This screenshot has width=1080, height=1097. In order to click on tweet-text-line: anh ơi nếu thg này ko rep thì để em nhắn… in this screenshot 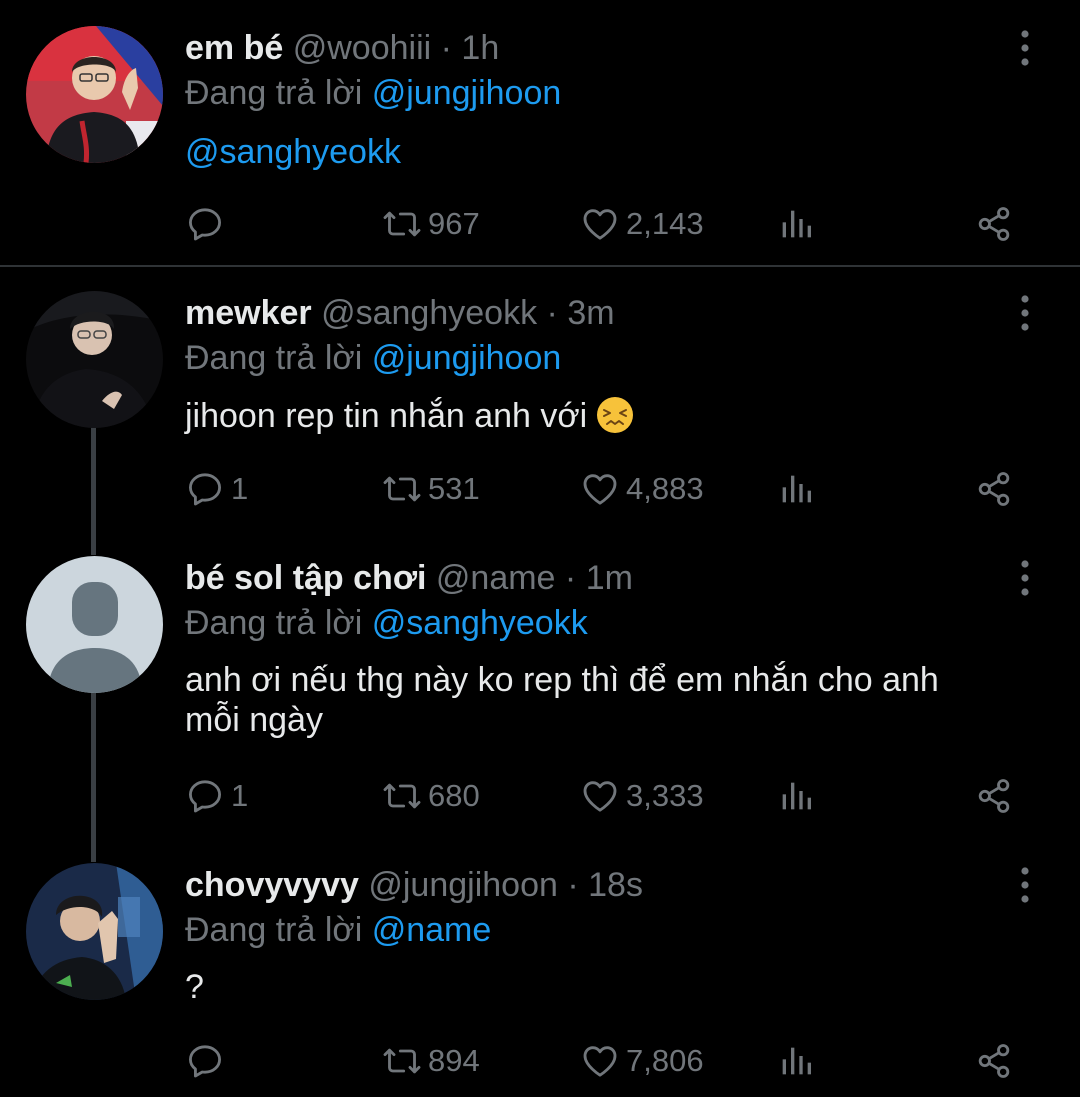, I will do `click(562, 680)`.